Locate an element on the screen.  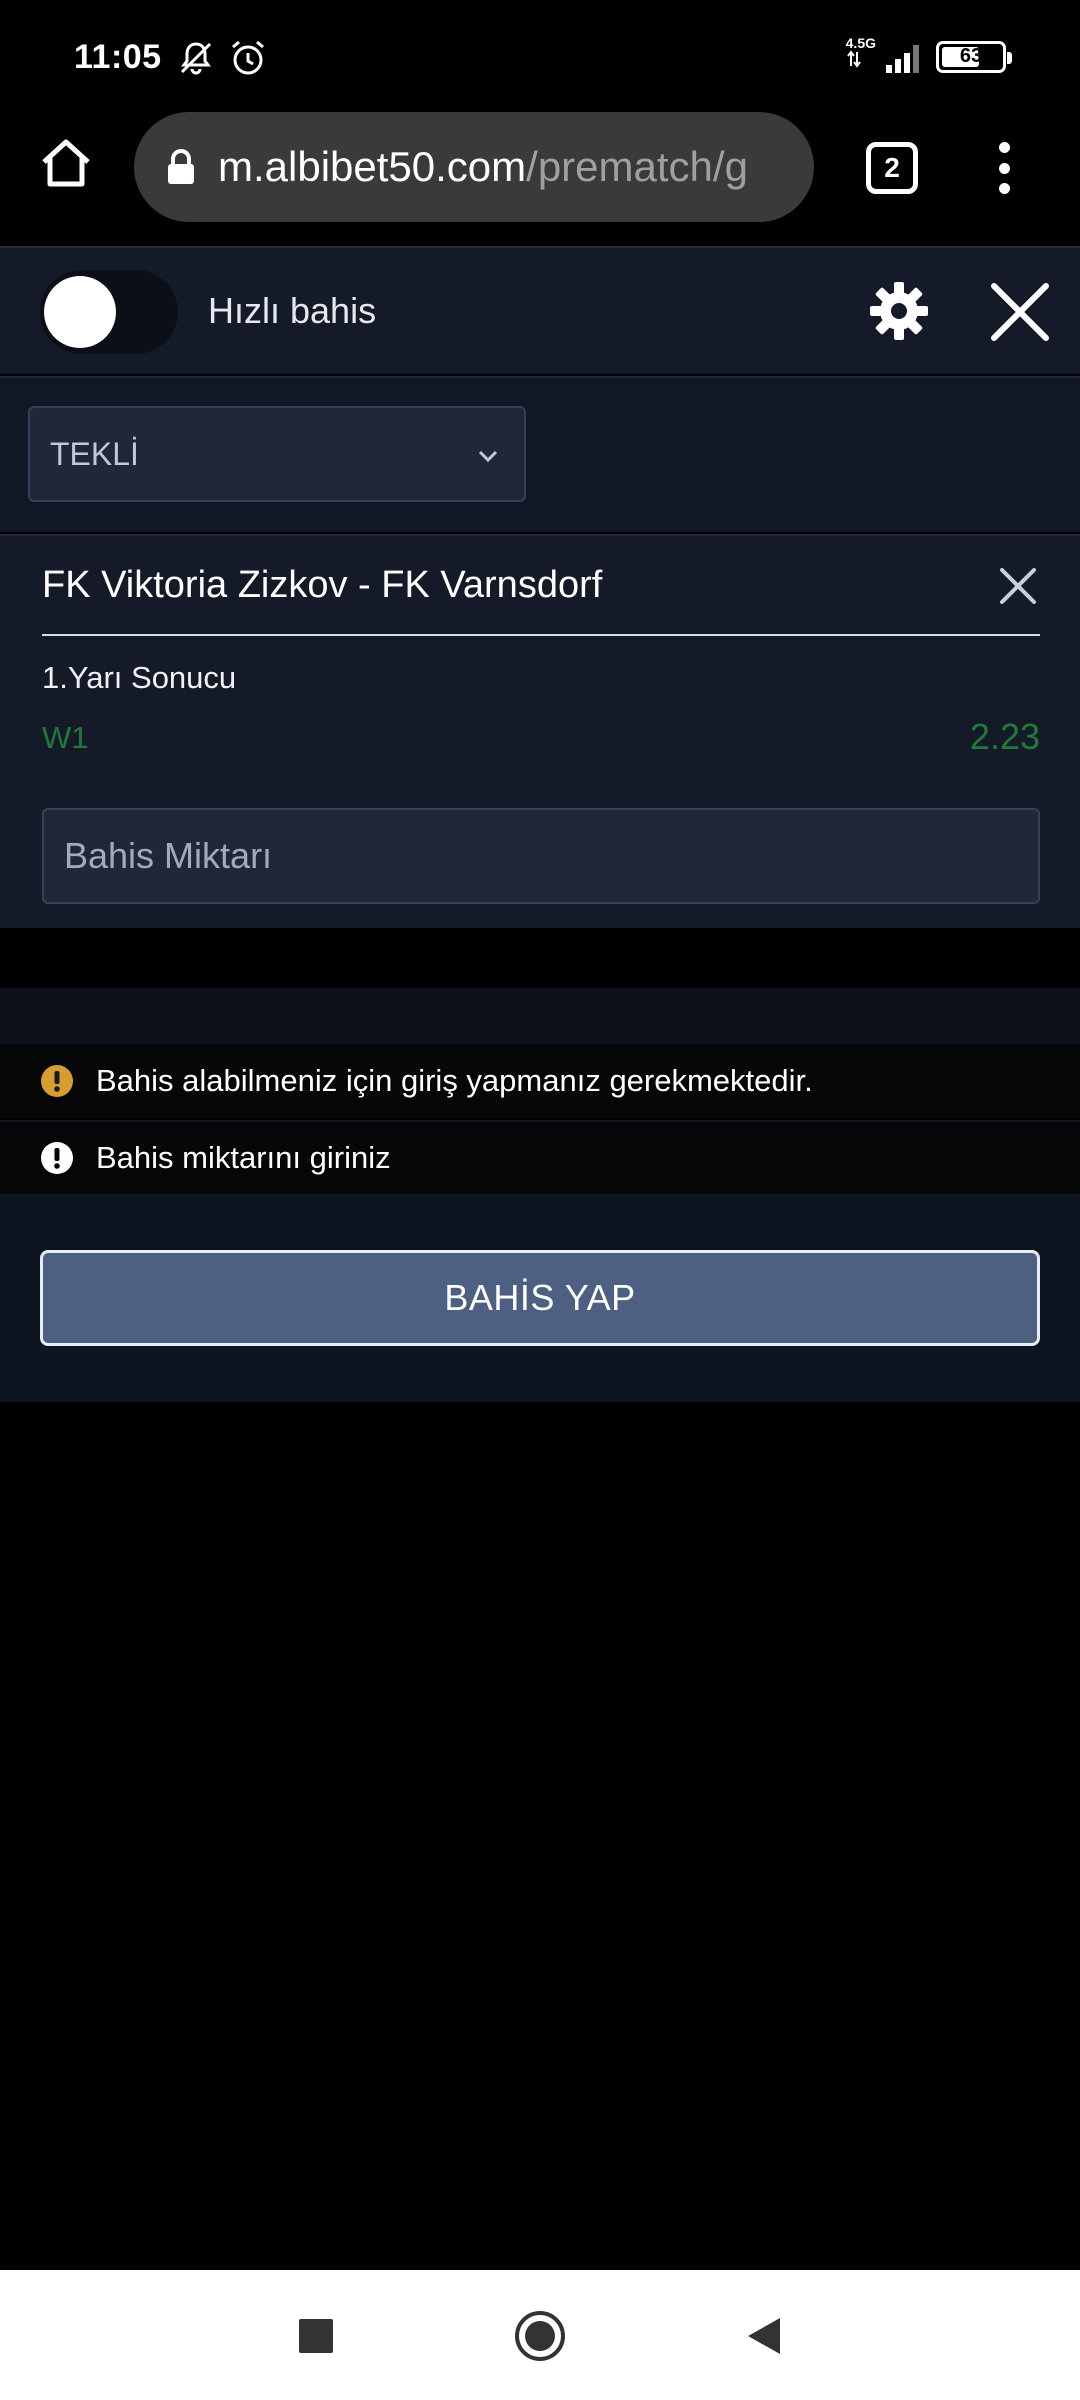
tab-switcher-button: 2 is located at coordinates (892, 168).